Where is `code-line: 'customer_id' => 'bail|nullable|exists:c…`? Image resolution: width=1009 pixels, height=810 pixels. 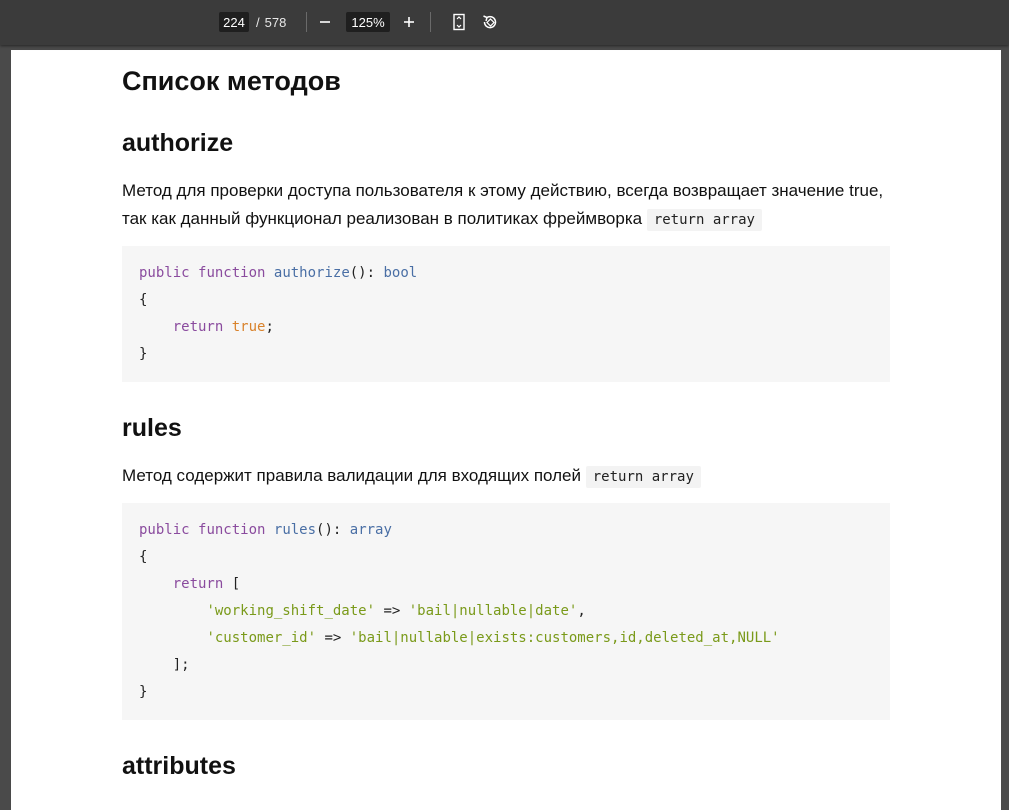
code-line: 'customer_id' => 'bail|nullable|exists:c… is located at coordinates (506, 638).